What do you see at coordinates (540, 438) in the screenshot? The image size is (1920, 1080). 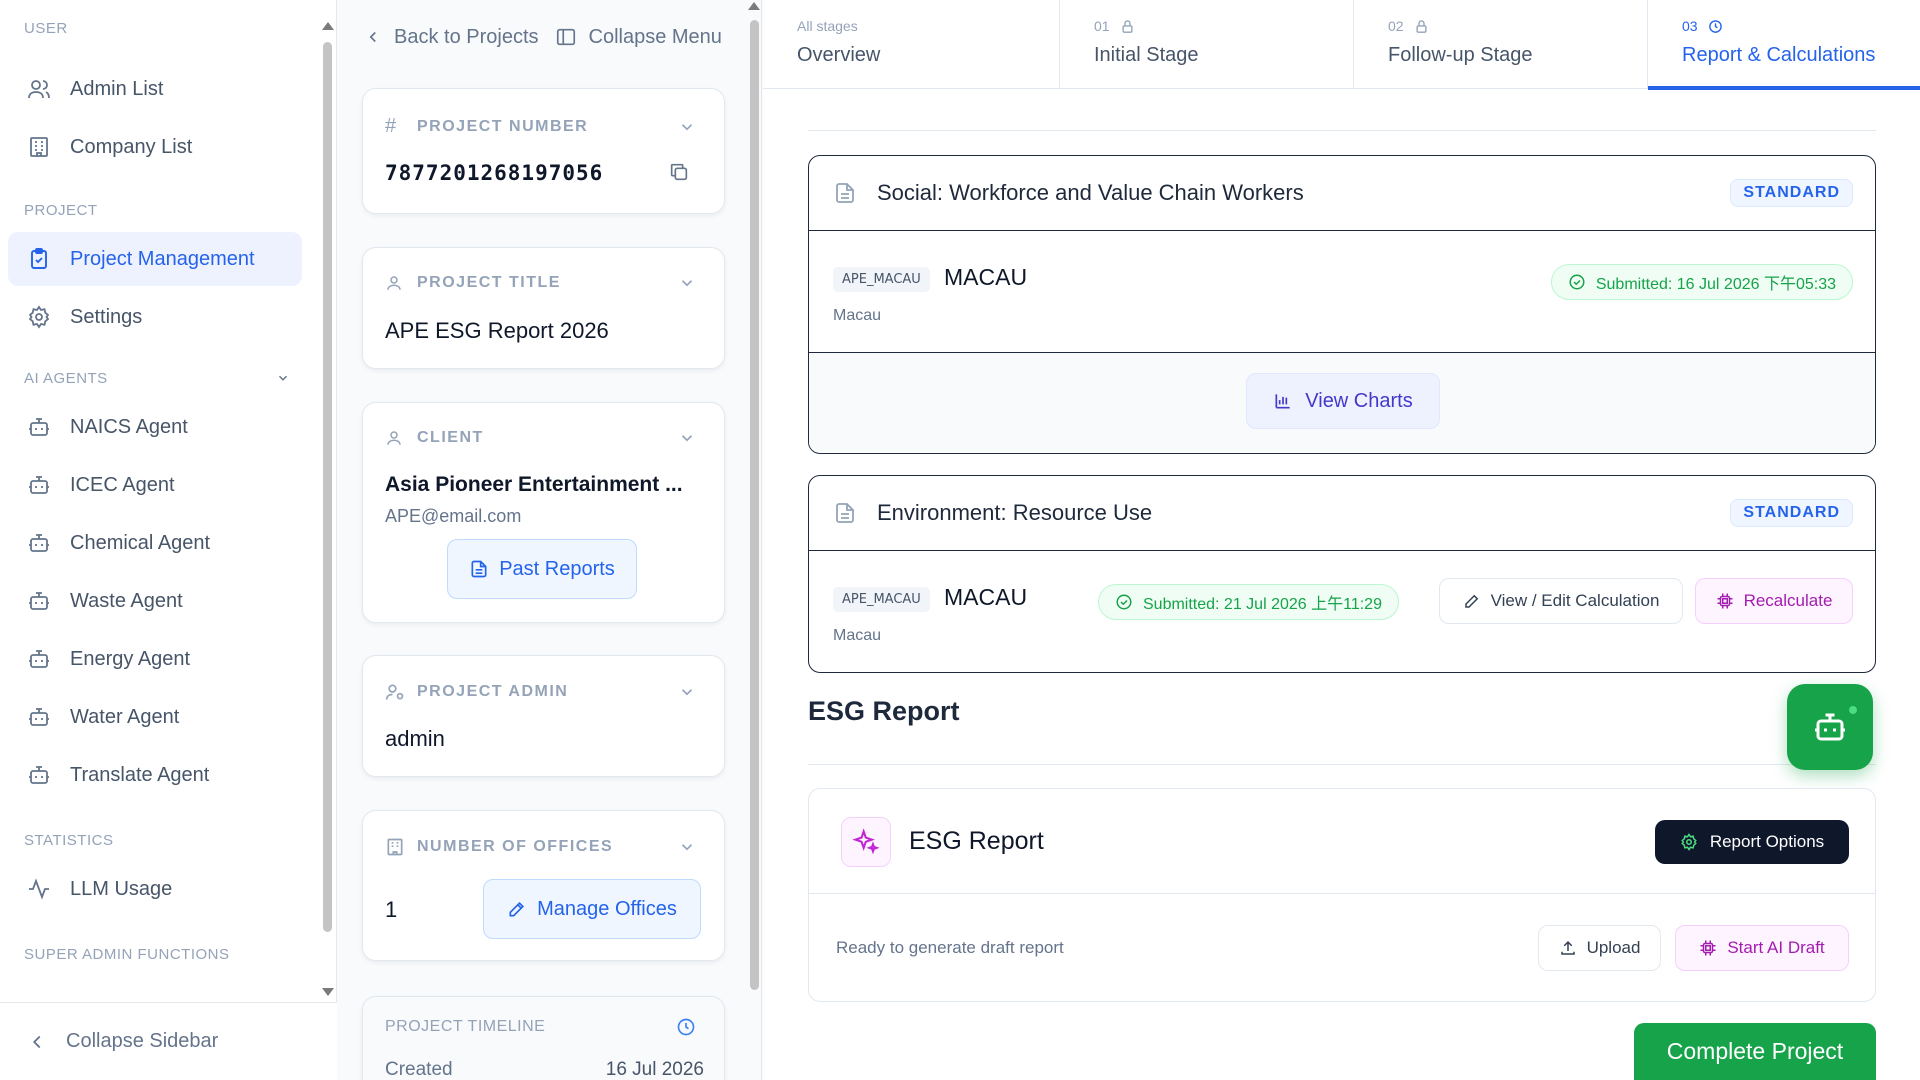 I see `card-header: CLIENT` at bounding box center [540, 438].